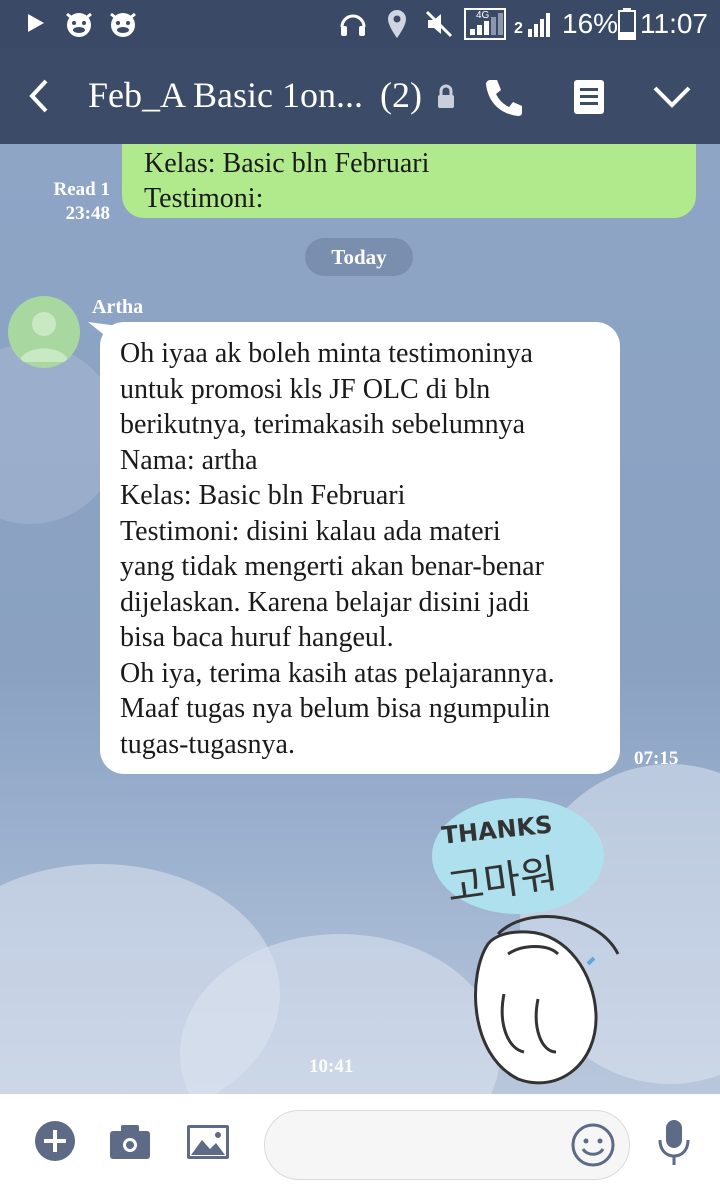 The image size is (720, 1196). I want to click on input-bar, so click(360, 1145).